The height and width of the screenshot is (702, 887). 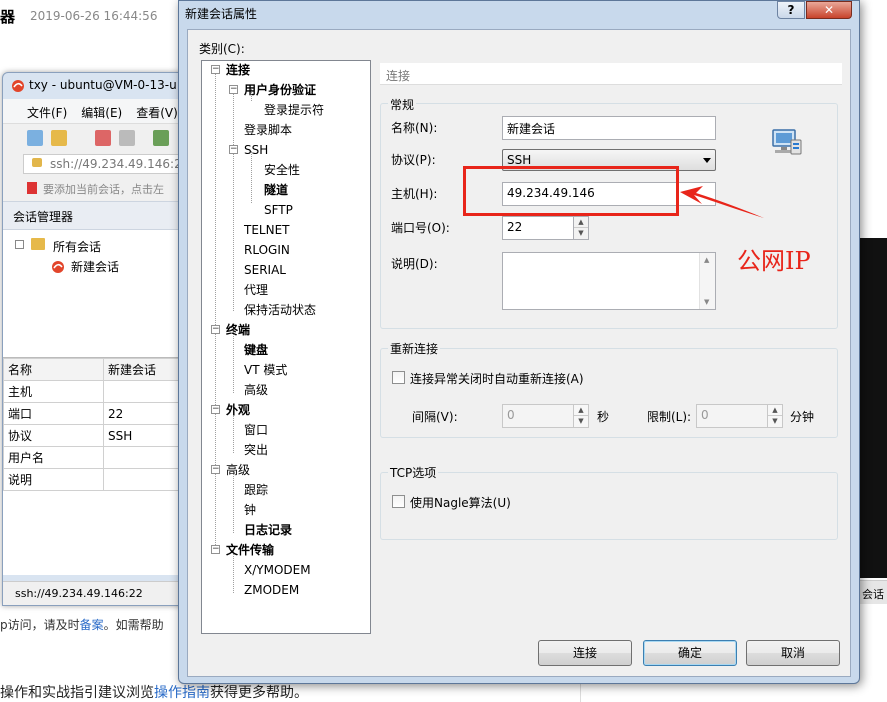 What do you see at coordinates (233, 149) in the screenshot?
I see `collapse-ssh-icon: −` at bounding box center [233, 149].